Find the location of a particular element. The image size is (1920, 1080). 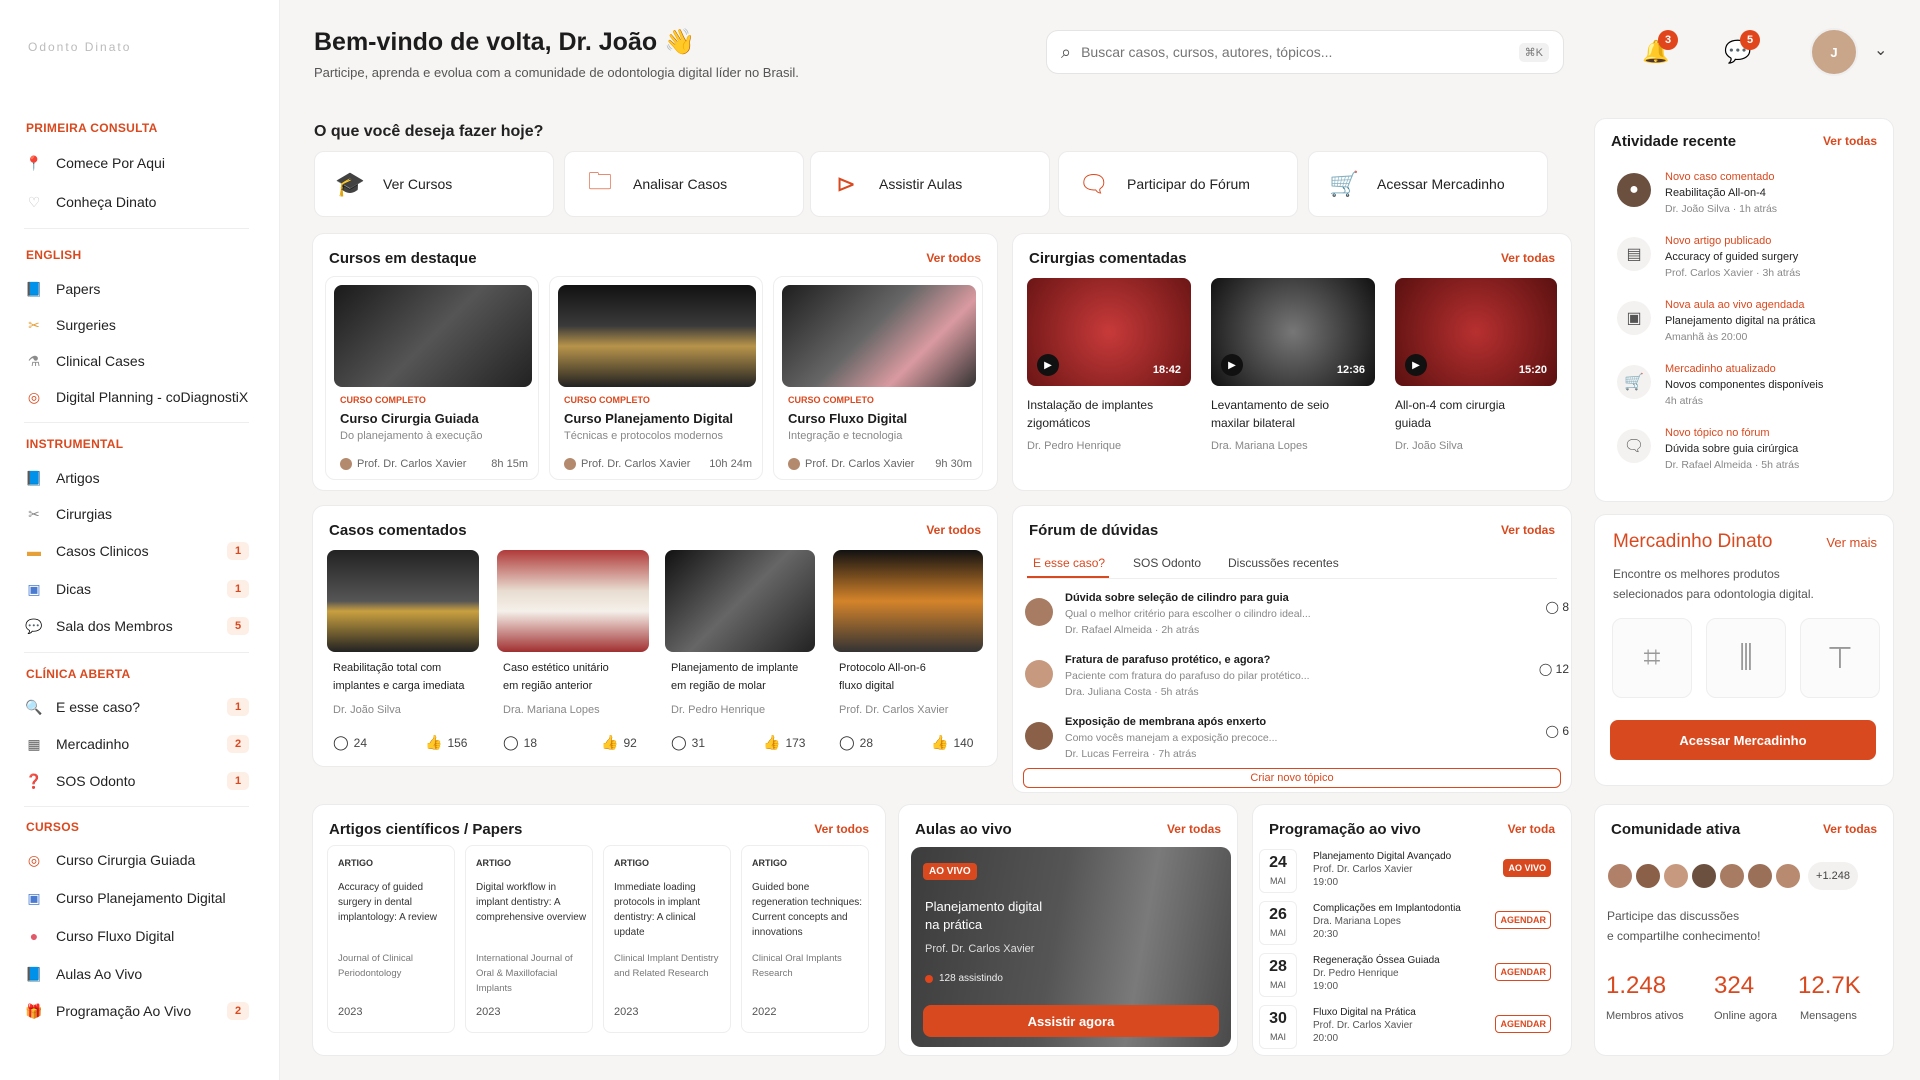

comment-count: ◯ 24 is located at coordinates (350, 742).